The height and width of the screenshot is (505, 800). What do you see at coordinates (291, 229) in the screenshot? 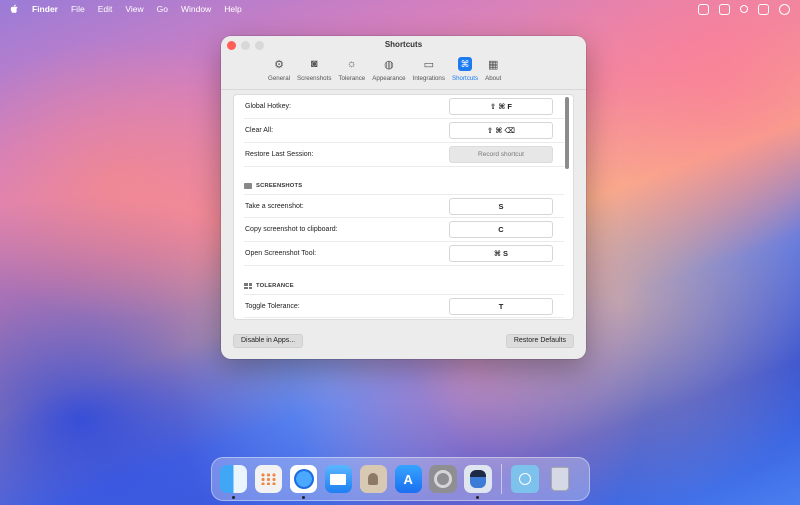
I see `shortcut-label: Copy screenshot to clipboard:` at bounding box center [291, 229].